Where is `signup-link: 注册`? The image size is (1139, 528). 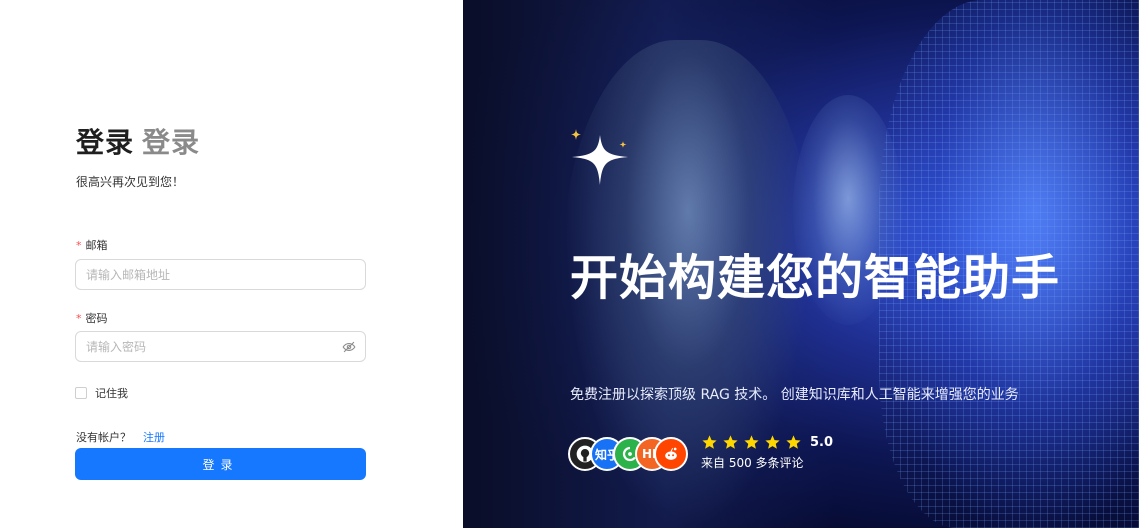
signup-link: 注册 is located at coordinates (154, 437).